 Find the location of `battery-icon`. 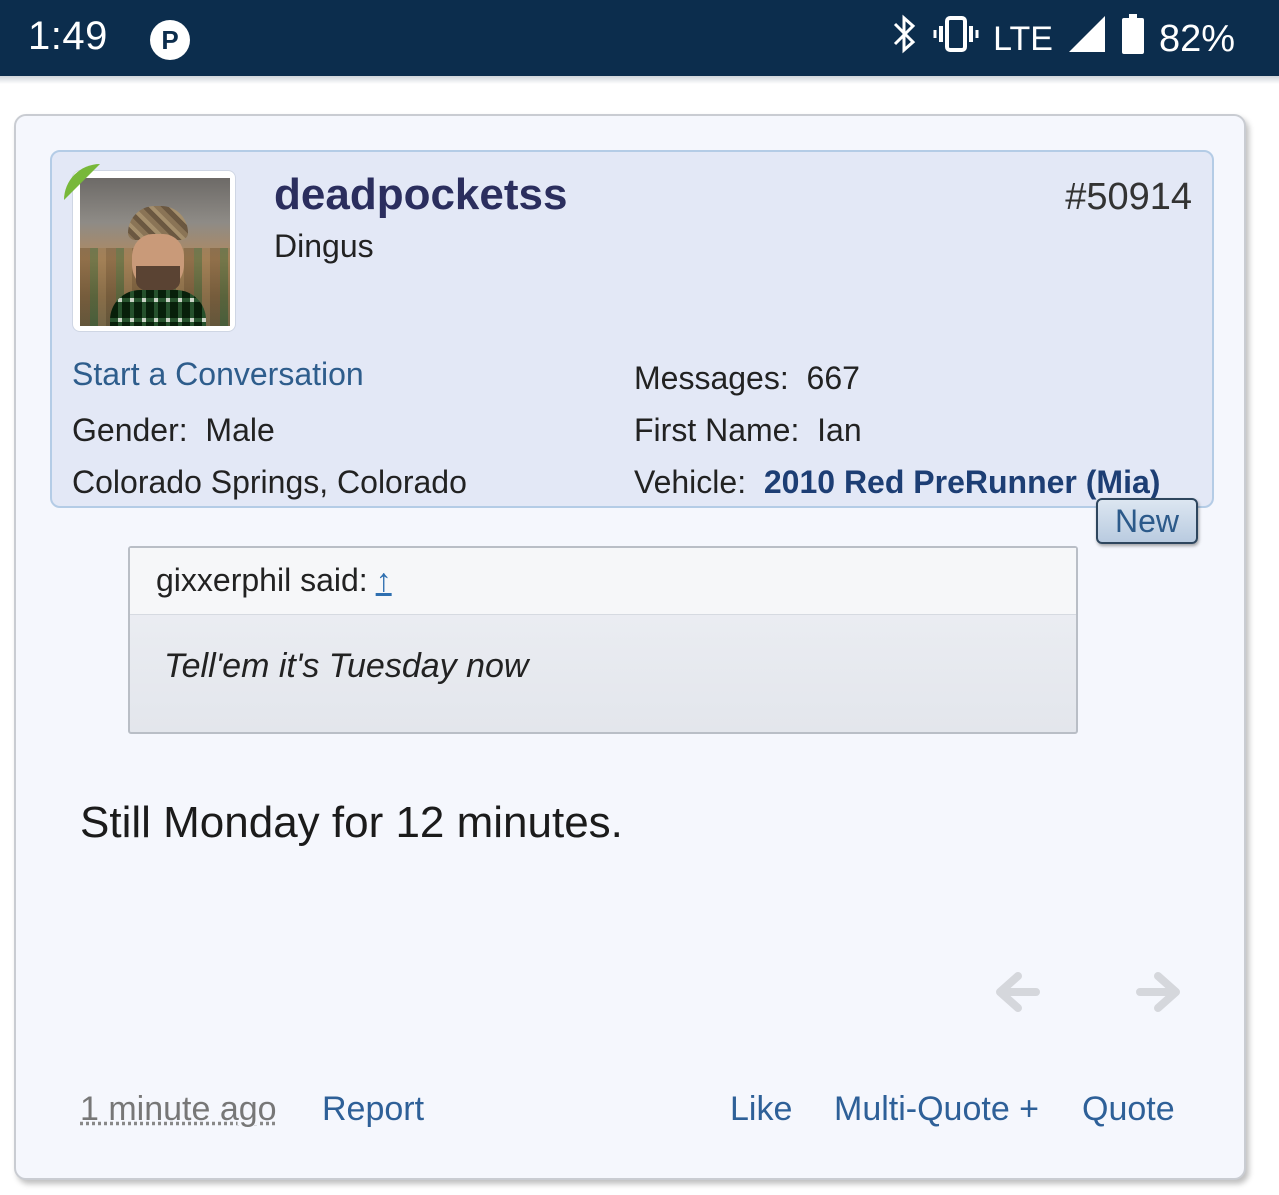

battery-icon is located at coordinates (1133, 39).